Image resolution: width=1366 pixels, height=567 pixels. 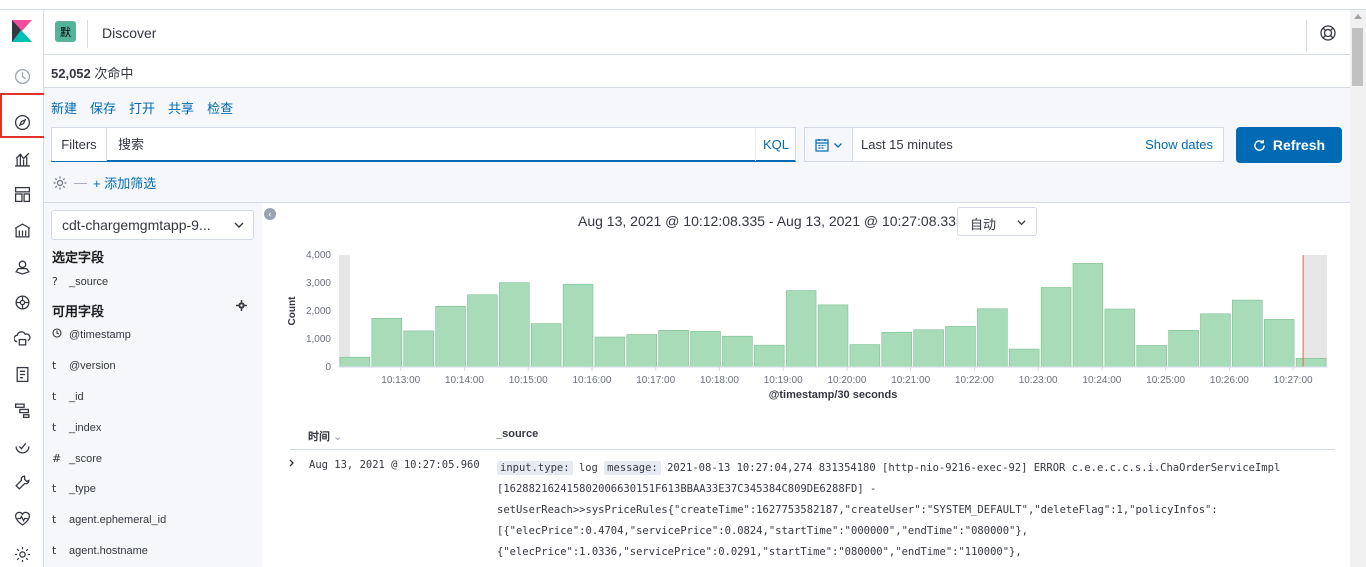 I want to click on search-input, so click(x=431, y=144).